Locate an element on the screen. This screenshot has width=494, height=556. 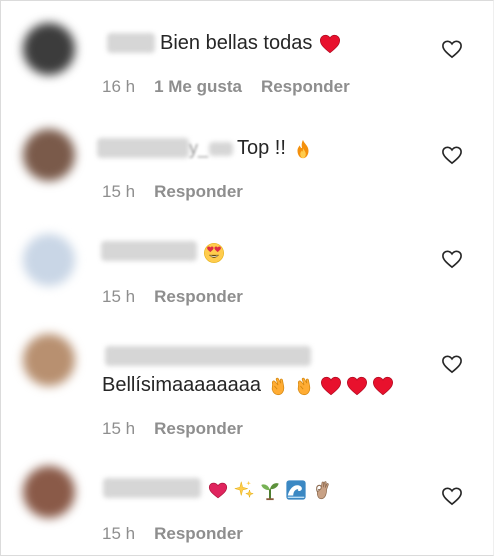
comment-text-container: Bien bellas todas is located at coordinates (250, 43).